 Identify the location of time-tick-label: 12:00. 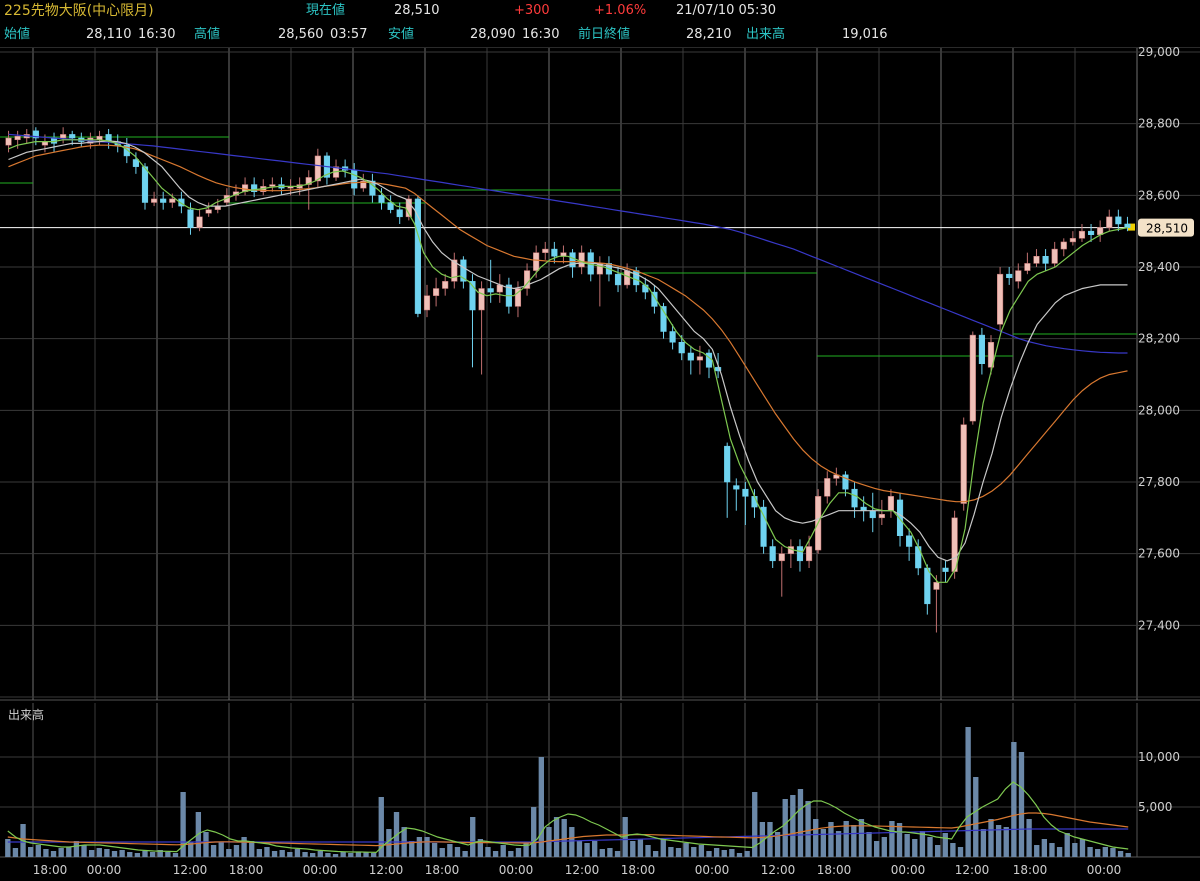
(386, 870).